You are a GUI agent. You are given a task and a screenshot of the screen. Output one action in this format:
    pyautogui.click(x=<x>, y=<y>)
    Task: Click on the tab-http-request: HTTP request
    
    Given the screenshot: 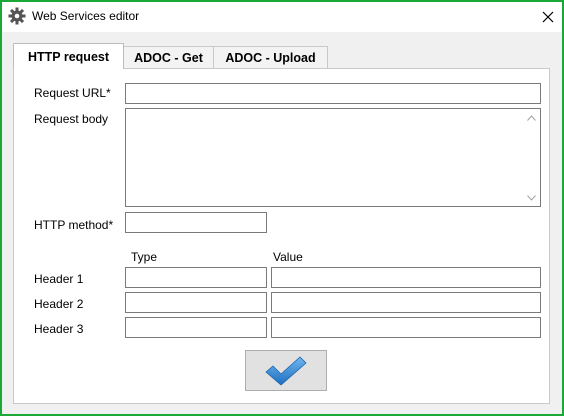 What is the action you would take?
    pyautogui.click(x=68, y=56)
    